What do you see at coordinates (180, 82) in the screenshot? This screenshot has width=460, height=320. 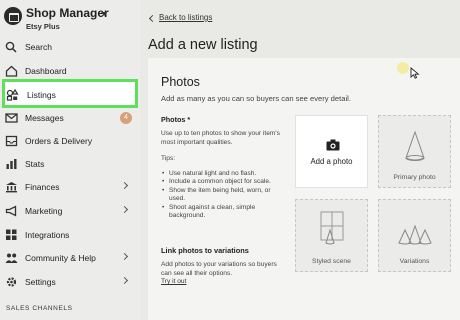 I see `card-title: Photos` at bounding box center [180, 82].